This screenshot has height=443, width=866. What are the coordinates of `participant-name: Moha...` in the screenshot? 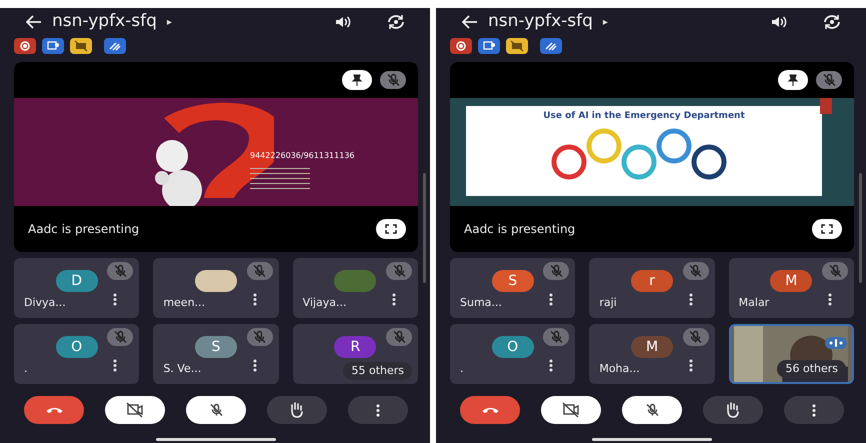 It's located at (619, 368).